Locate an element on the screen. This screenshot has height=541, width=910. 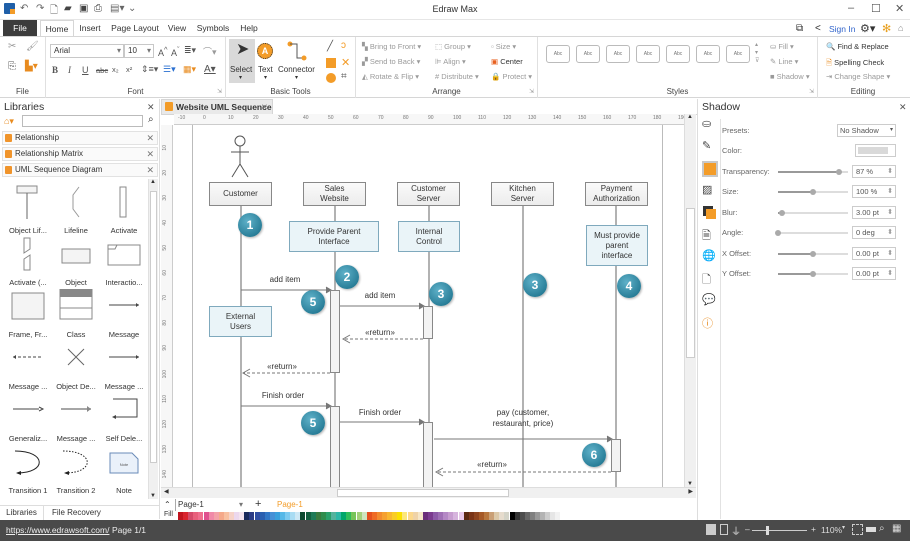
paste-icon: ▙▾ is located at coordinates (31, 66).